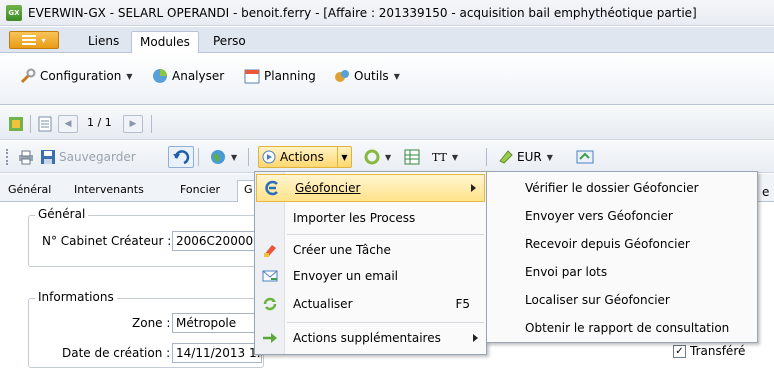 This screenshot has width=774, height=368. What do you see at coordinates (200, 189) in the screenshot?
I see `tab-foncier: Foncier` at bounding box center [200, 189].